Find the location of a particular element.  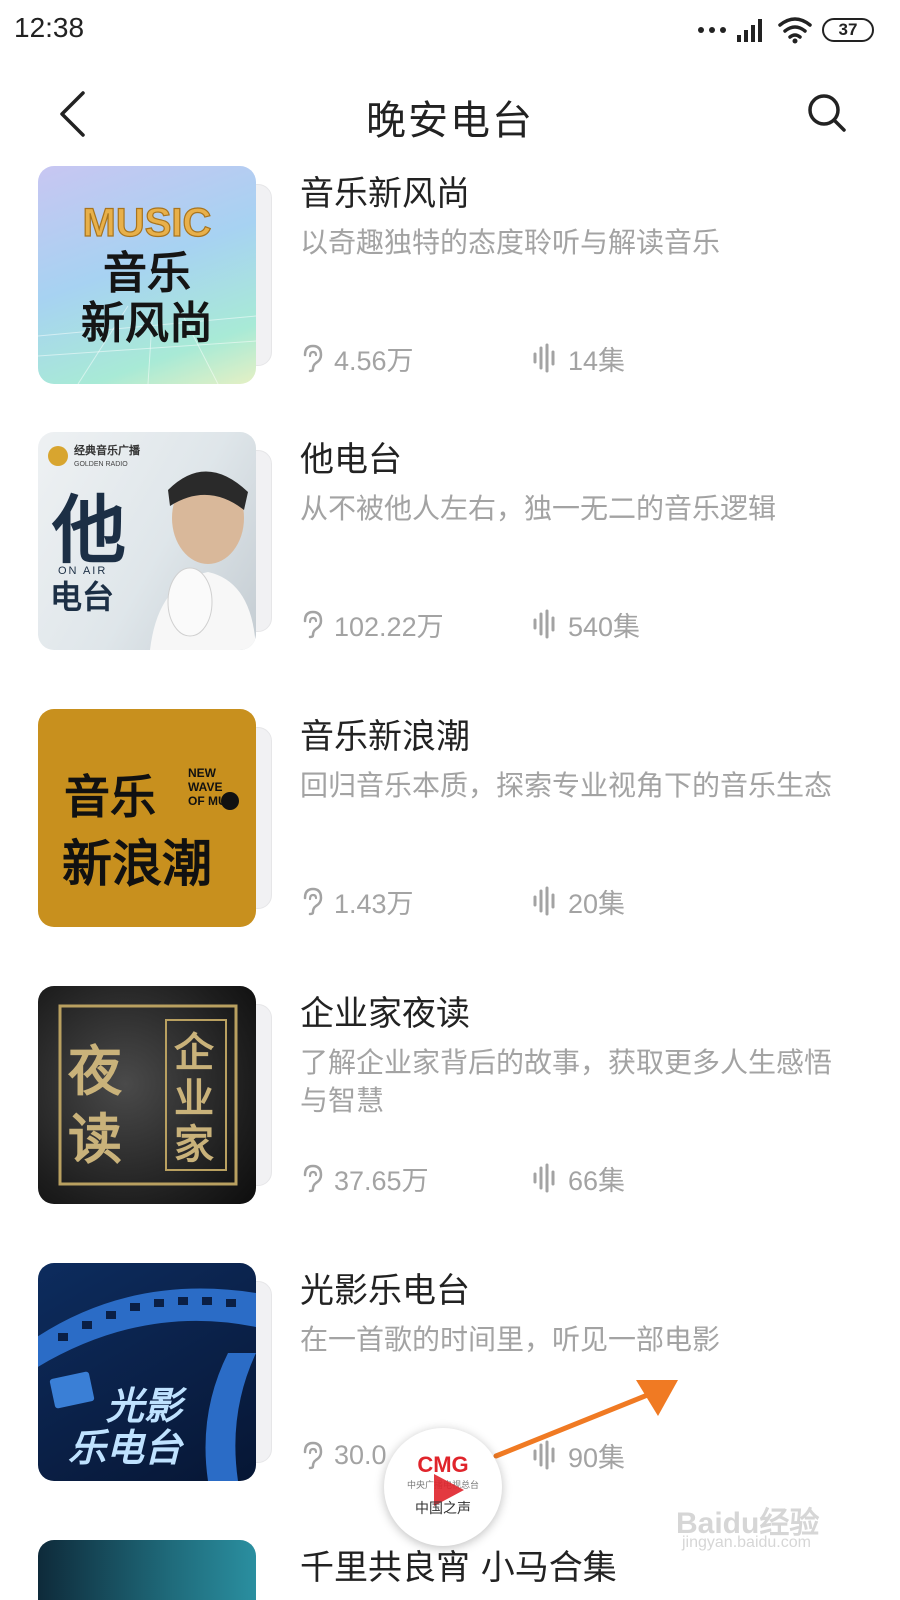

cover-on-air: ON AIR is located at coordinates (82, 571).